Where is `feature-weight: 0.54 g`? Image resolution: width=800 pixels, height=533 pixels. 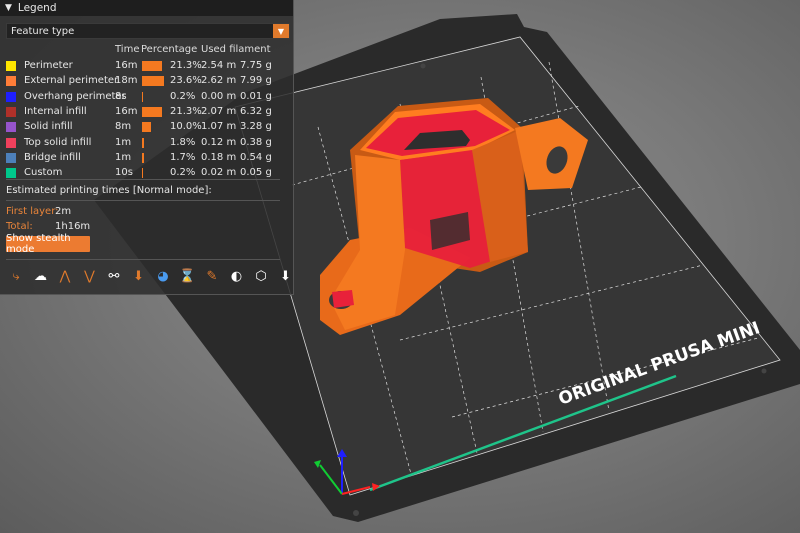
feature-weight: 0.54 g is located at coordinates (256, 157).